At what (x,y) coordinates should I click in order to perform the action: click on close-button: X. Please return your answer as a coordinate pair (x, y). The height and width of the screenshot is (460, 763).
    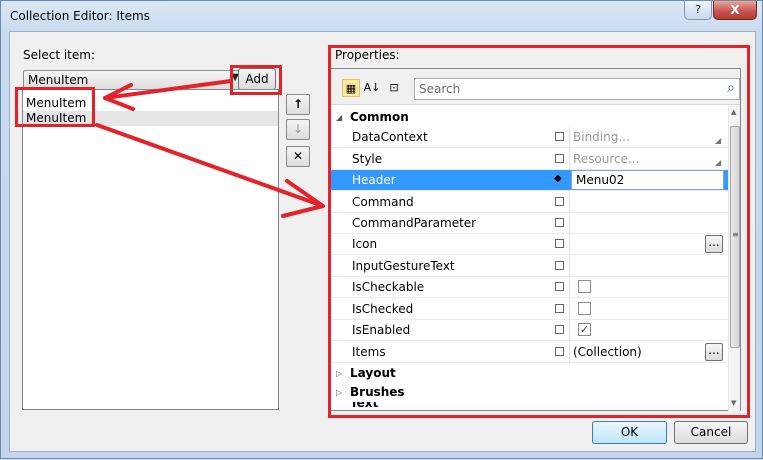
    Looking at the image, I should click on (735, 10).